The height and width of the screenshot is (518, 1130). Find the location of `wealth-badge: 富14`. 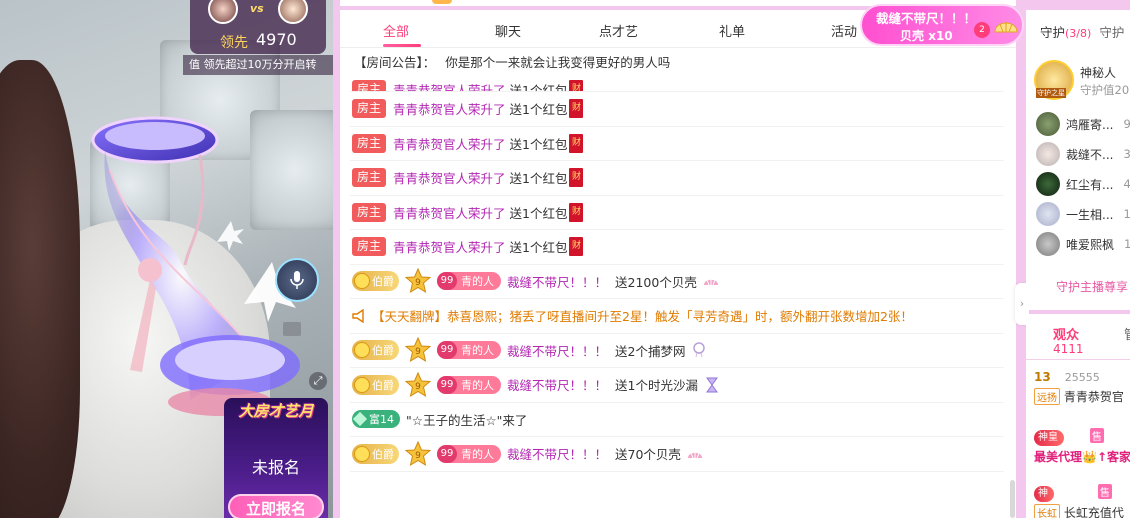

wealth-badge: 富14 is located at coordinates (376, 419).